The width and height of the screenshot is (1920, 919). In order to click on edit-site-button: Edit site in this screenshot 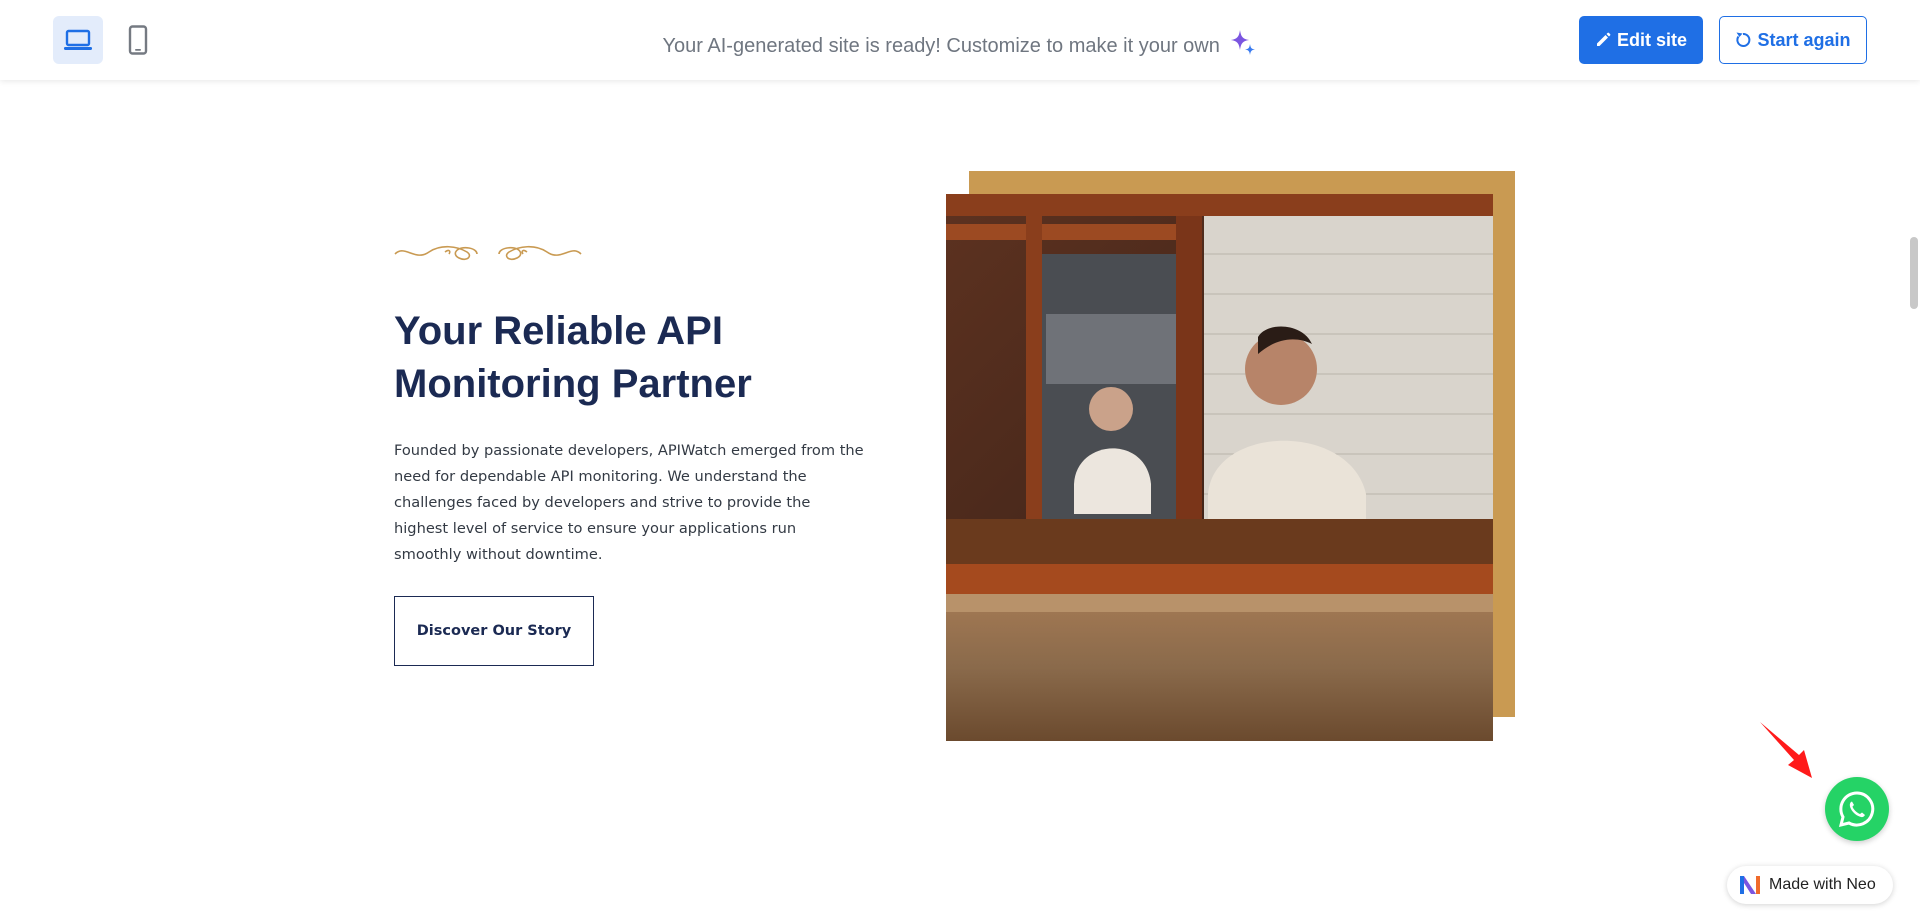, I will do `click(1641, 40)`.